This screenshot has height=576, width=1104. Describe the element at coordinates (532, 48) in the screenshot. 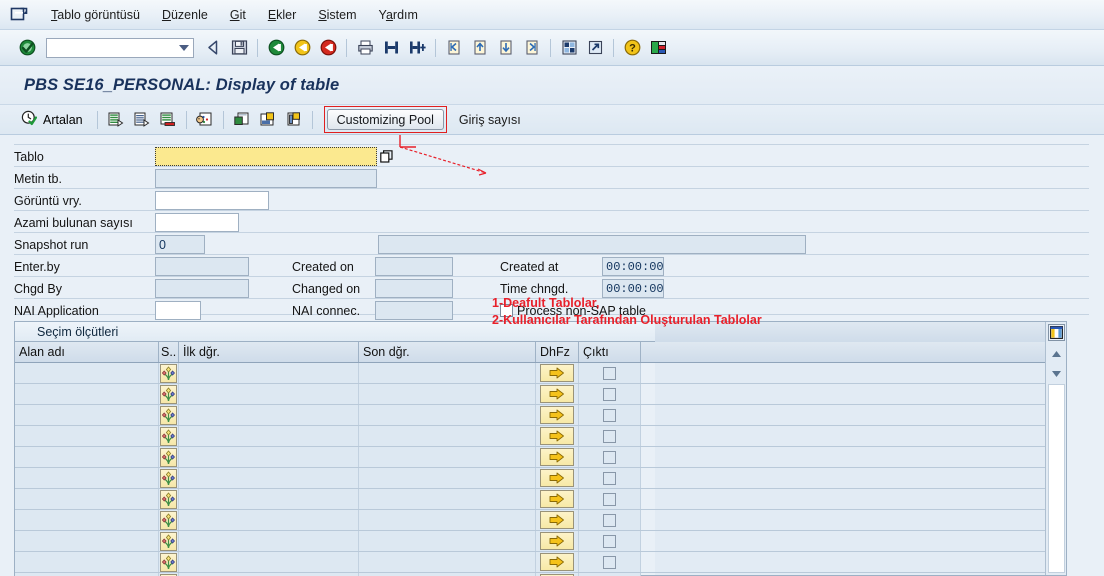

I see `last-page-icon` at that location.